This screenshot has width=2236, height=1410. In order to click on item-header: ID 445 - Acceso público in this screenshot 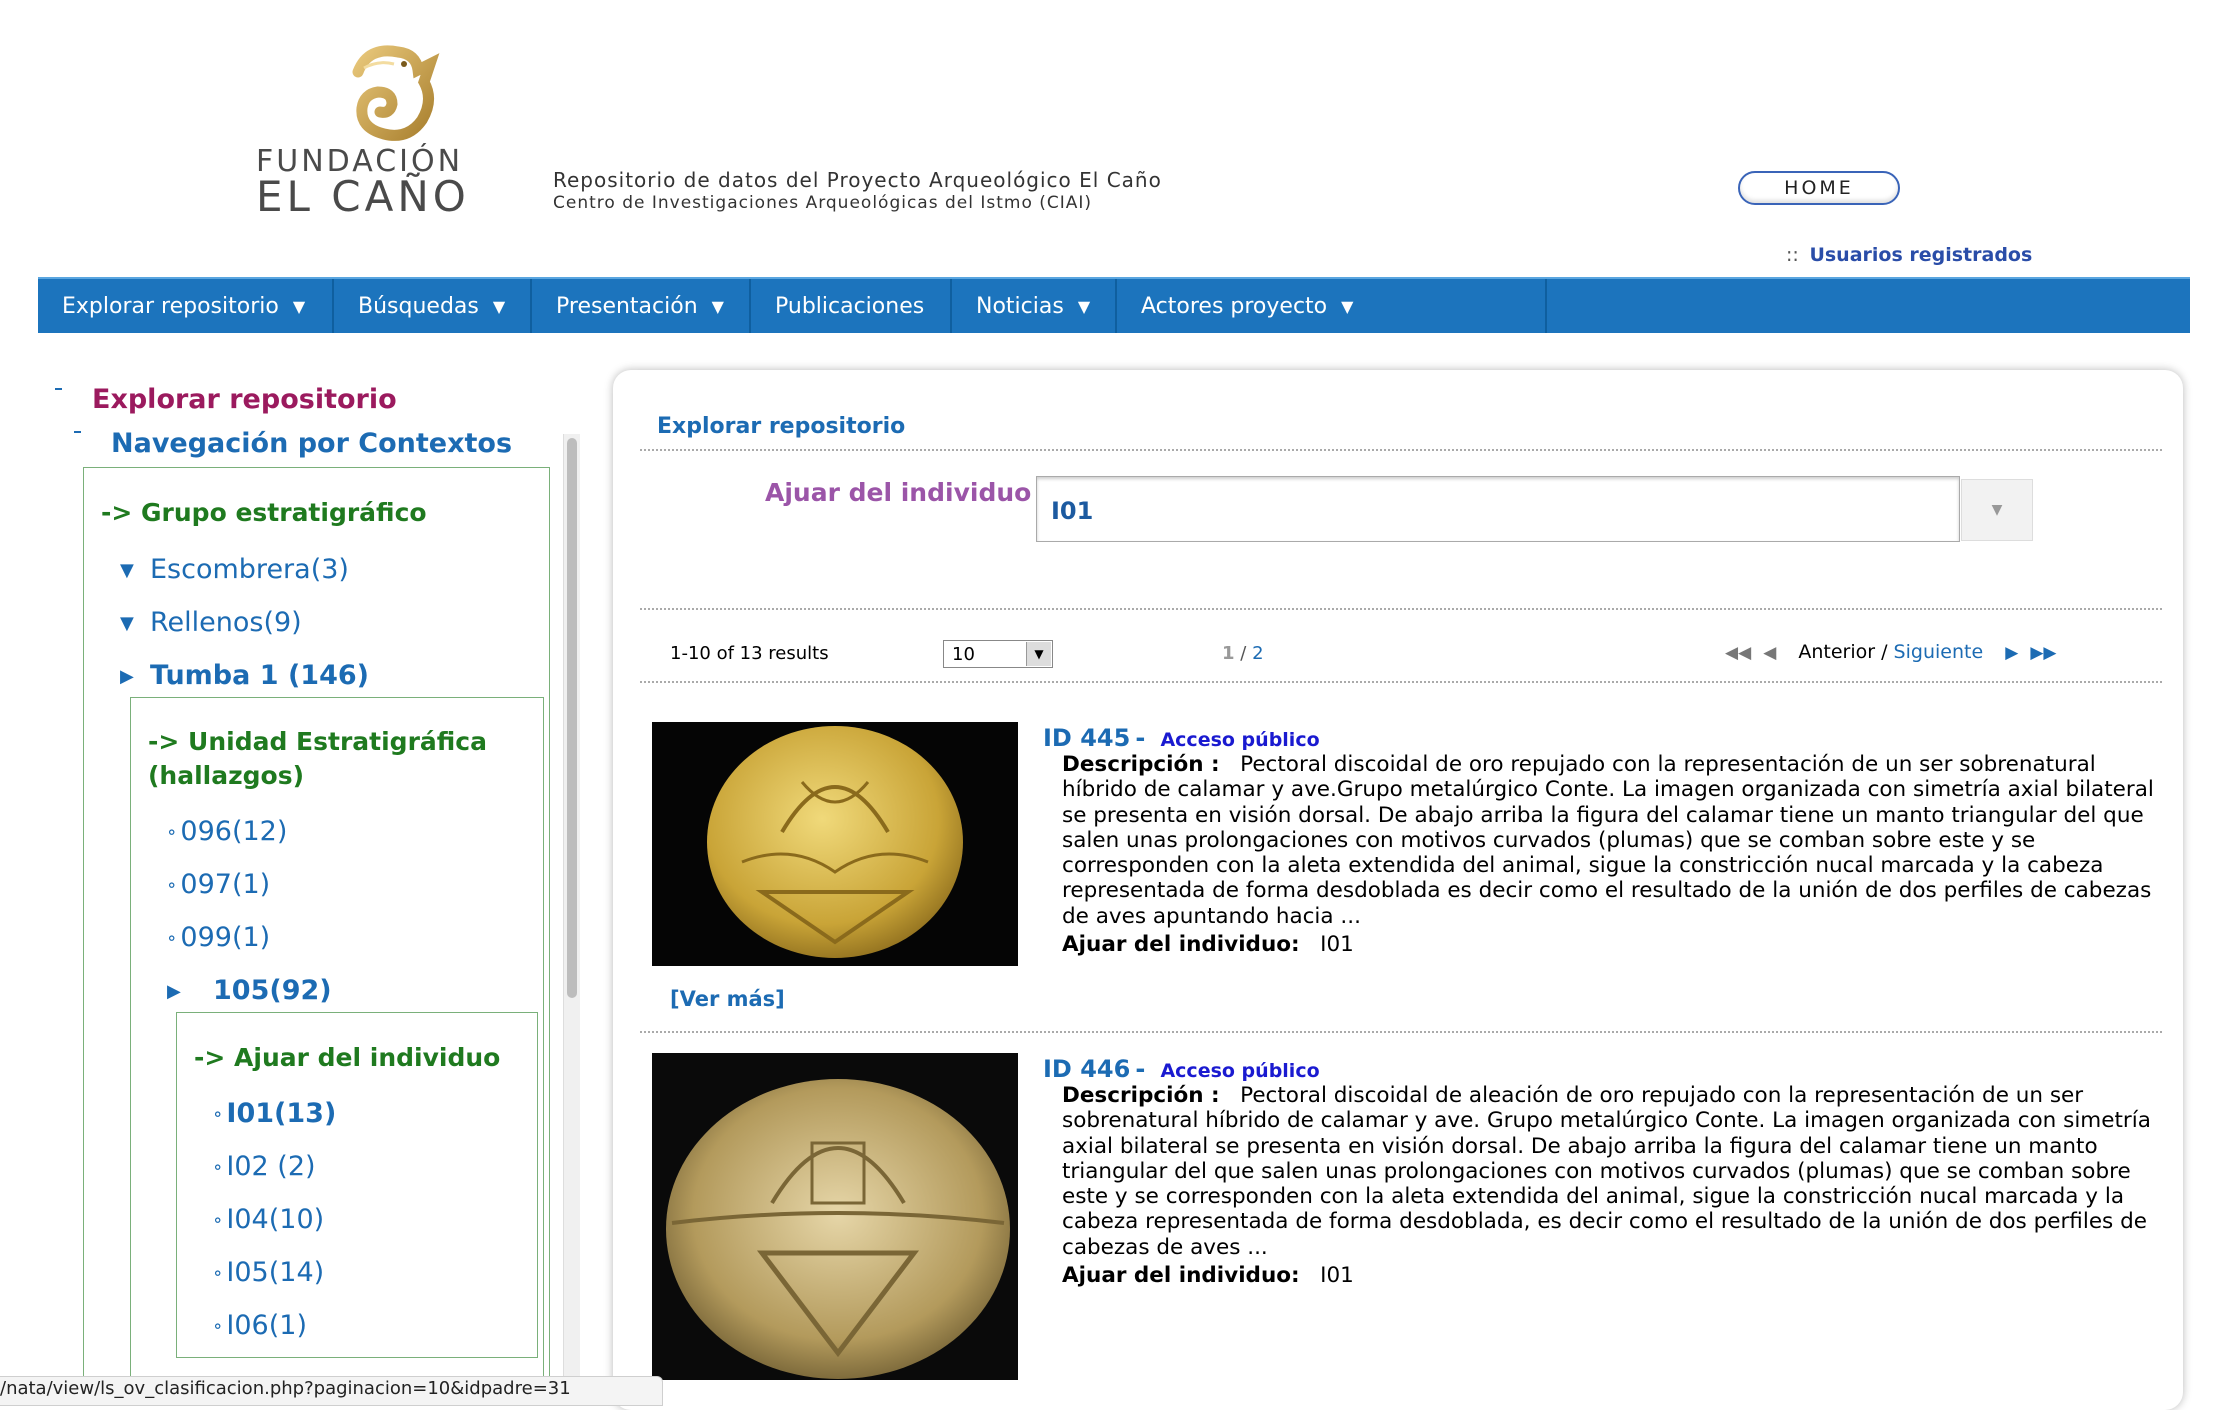, I will do `click(1181, 738)`.